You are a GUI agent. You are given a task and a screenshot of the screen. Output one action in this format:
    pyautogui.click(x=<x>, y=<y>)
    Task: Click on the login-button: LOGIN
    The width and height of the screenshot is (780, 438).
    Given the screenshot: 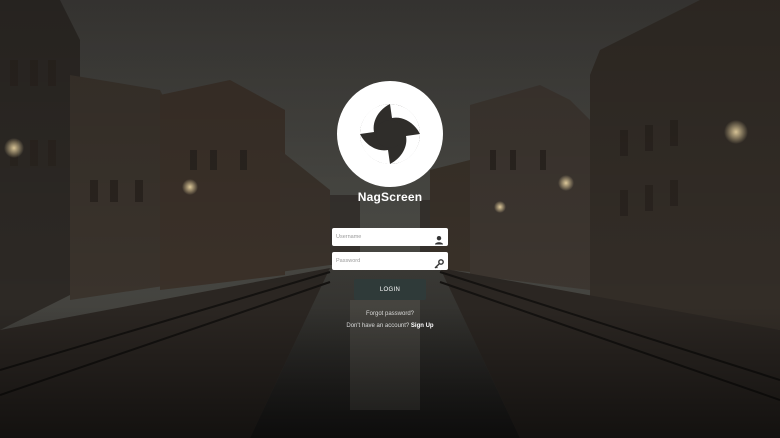 What is the action you would take?
    pyautogui.click(x=390, y=289)
    